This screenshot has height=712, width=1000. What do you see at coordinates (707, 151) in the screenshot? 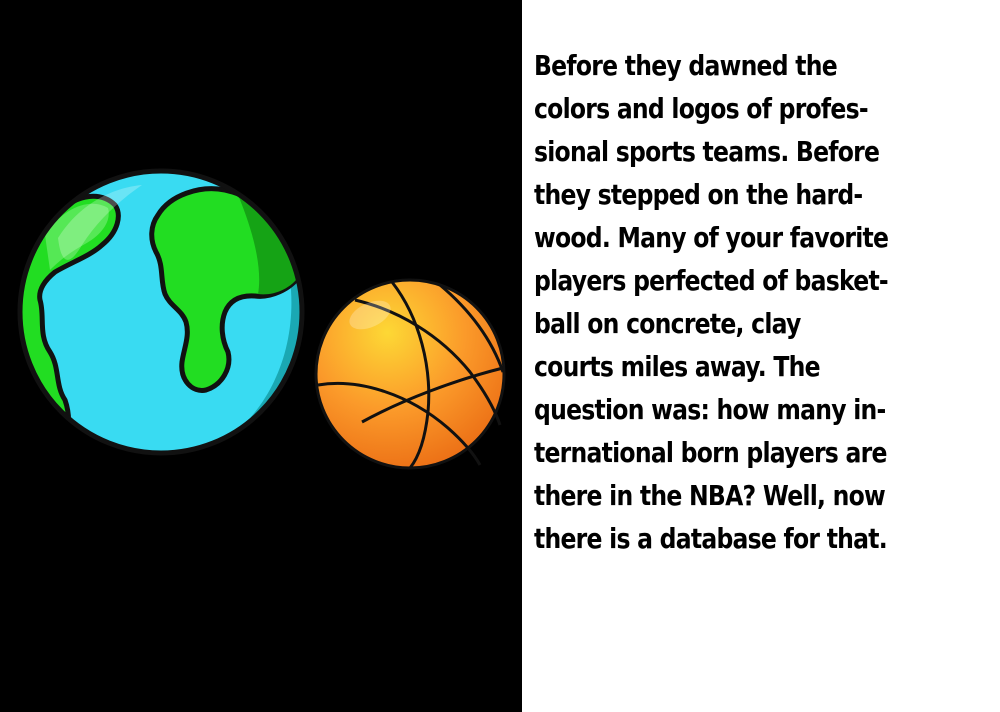
I see `story-line: sional sports teams. Before` at bounding box center [707, 151].